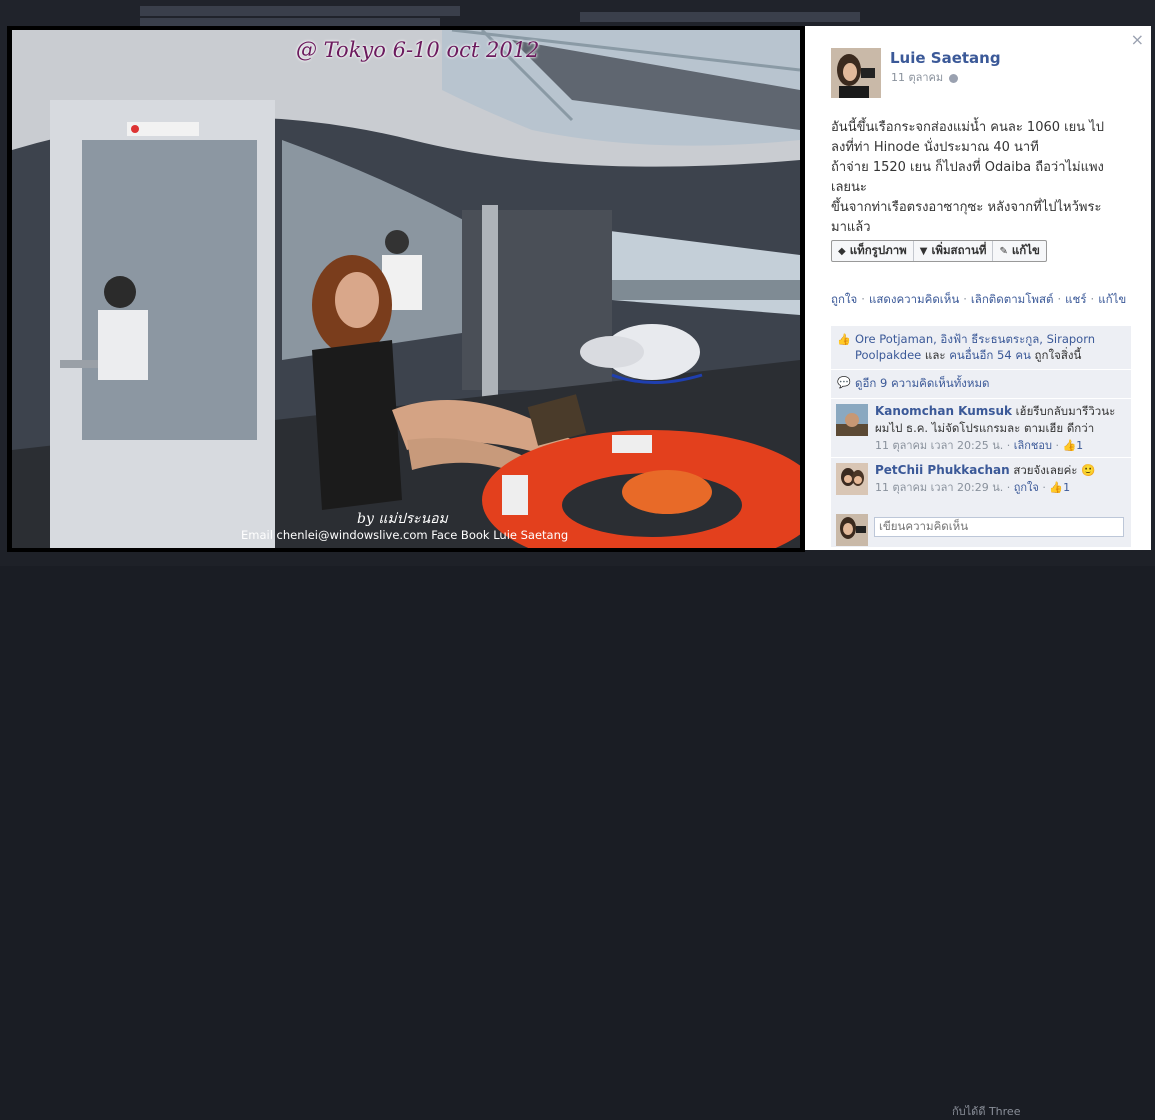  What do you see at coordinates (1012, 299) in the screenshot?
I see `unfollow-link: เลิกติดตามโพสต์` at bounding box center [1012, 299].